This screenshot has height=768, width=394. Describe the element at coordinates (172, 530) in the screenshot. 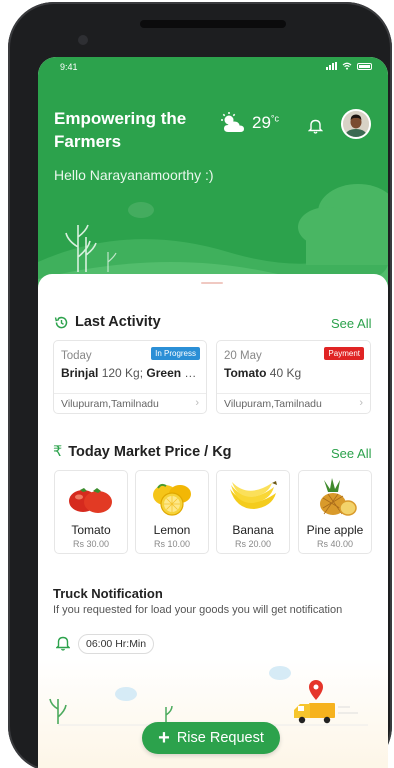

I see `product-name: Lemon` at that location.